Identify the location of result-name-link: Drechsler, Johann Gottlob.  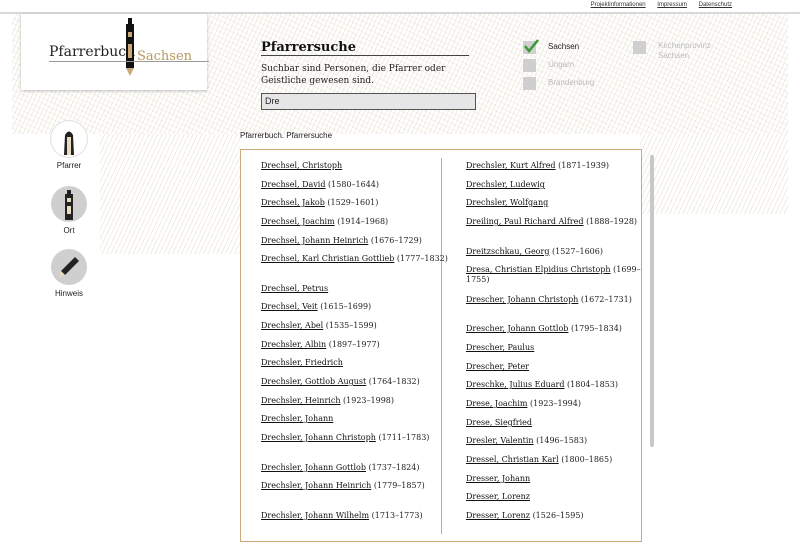
(313, 467).